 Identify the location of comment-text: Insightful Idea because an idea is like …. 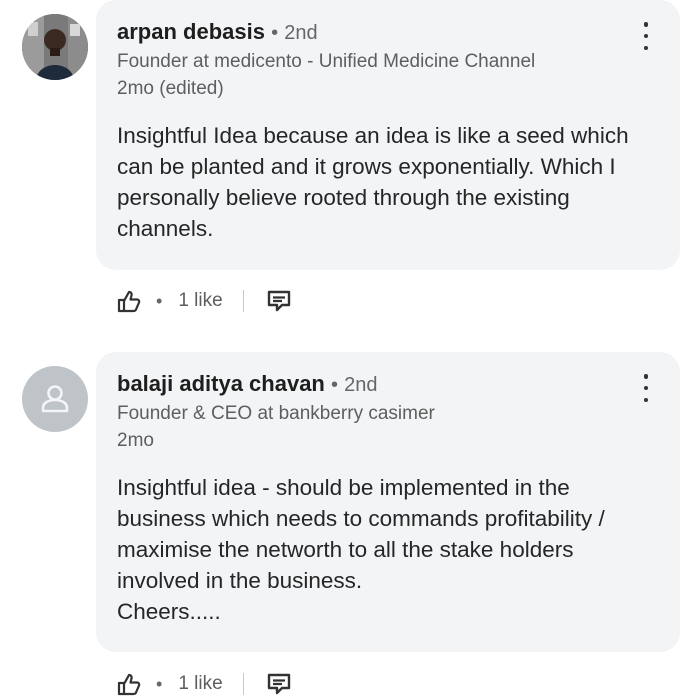
(373, 182).